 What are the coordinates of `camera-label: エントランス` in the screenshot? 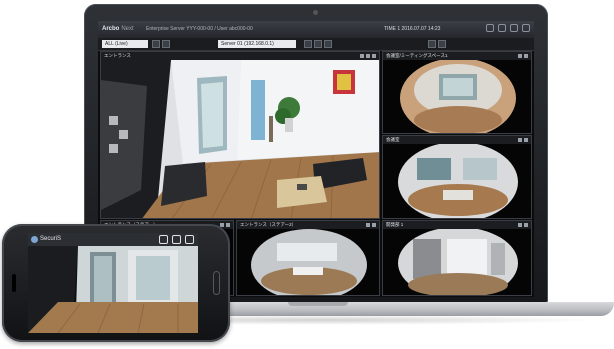 It's located at (117, 55).